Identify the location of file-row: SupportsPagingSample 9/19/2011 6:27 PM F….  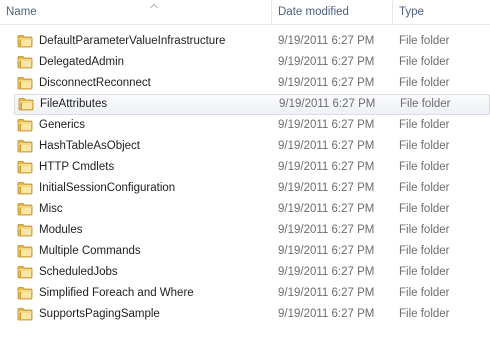
(245, 314).